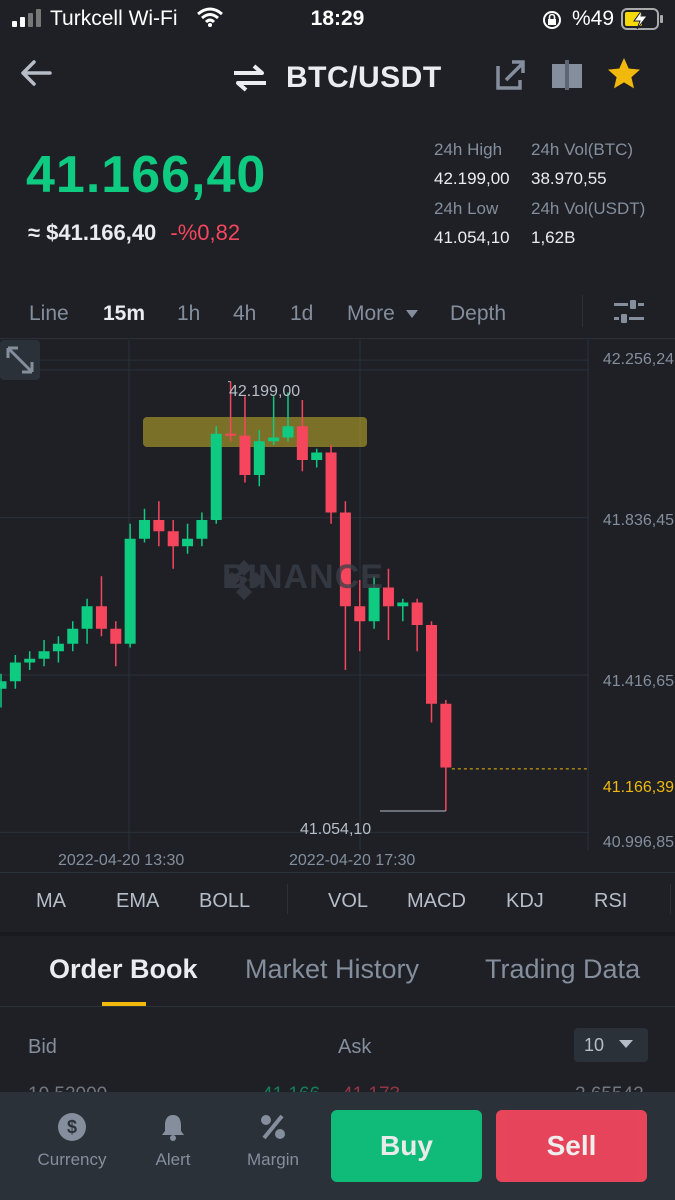  I want to click on tab-1d: 1d, so click(301, 314).